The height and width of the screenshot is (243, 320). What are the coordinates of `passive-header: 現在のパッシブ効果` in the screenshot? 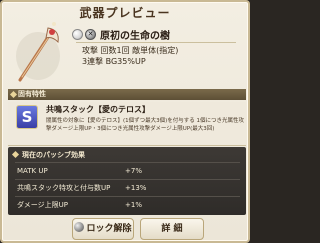 It's located at (53, 155).